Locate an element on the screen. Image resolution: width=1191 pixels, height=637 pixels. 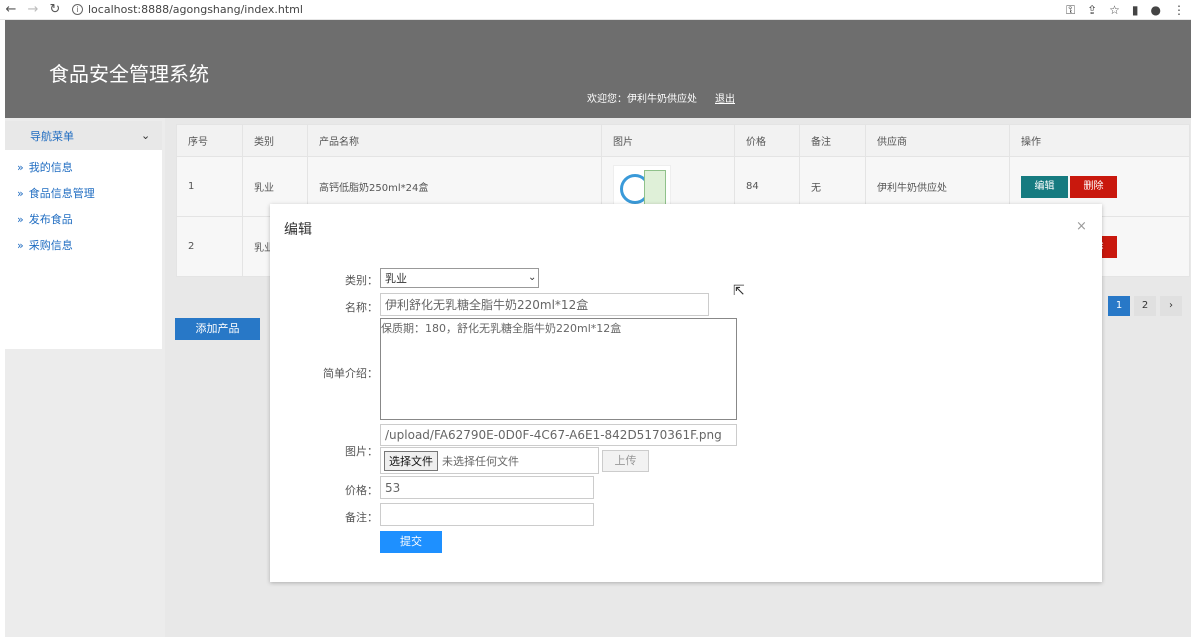
bookmark-star-icon: ☆ is located at coordinates (1114, 10).